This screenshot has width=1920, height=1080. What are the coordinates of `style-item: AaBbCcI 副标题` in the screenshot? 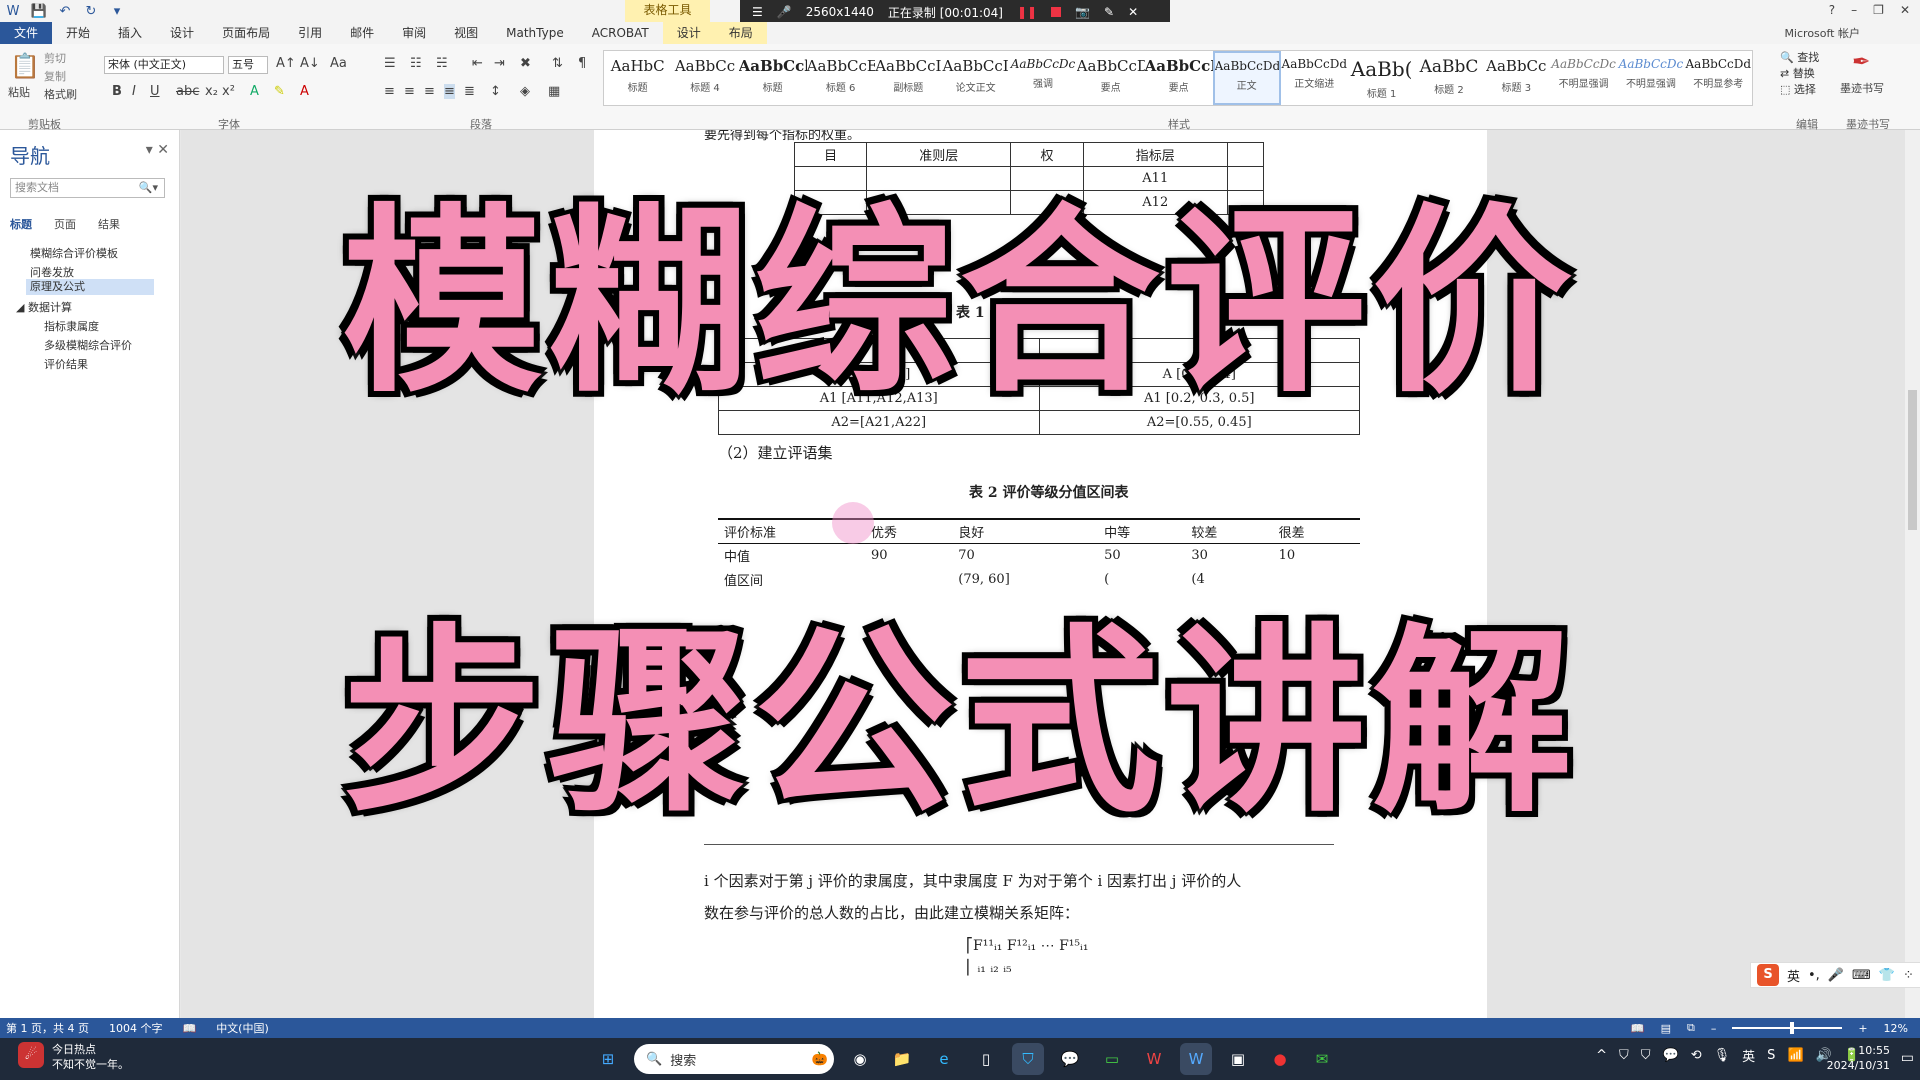 It's located at (908, 78).